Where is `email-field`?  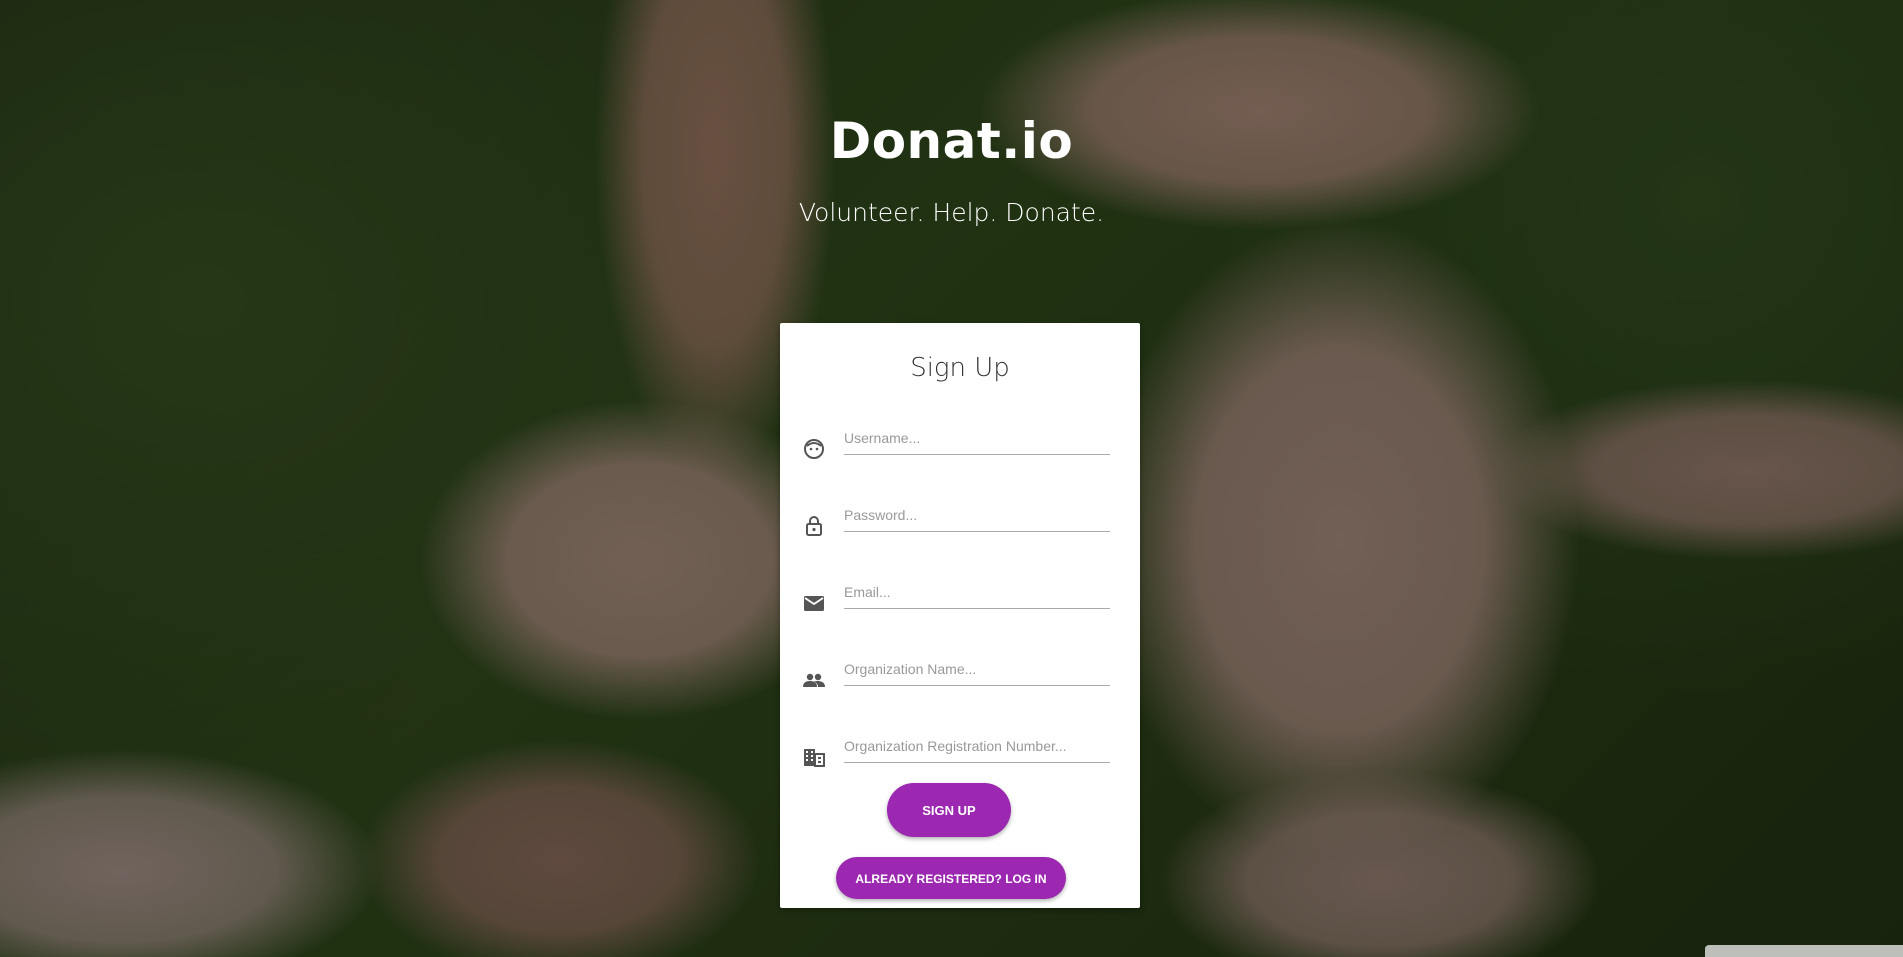 email-field is located at coordinates (960, 597).